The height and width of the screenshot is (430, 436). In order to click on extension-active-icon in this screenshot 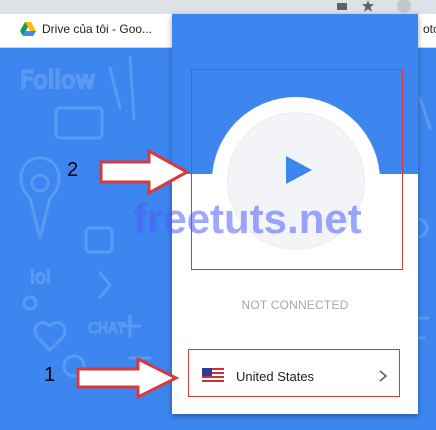, I will do `click(404, 7)`.